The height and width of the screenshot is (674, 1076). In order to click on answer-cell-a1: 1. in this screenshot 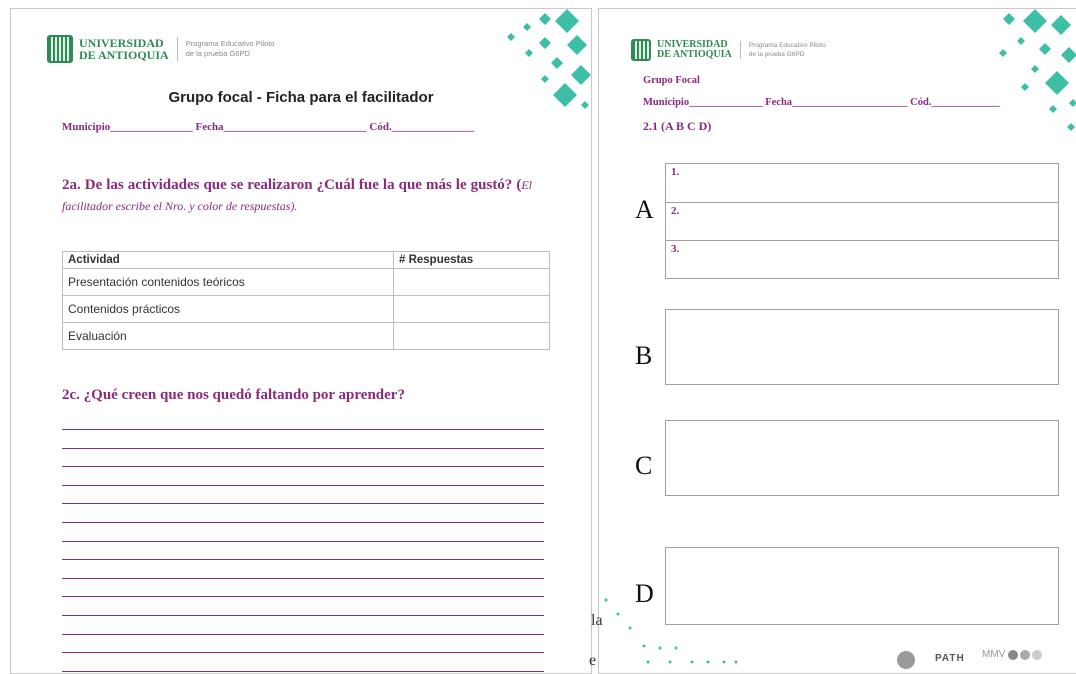, I will do `click(862, 183)`.